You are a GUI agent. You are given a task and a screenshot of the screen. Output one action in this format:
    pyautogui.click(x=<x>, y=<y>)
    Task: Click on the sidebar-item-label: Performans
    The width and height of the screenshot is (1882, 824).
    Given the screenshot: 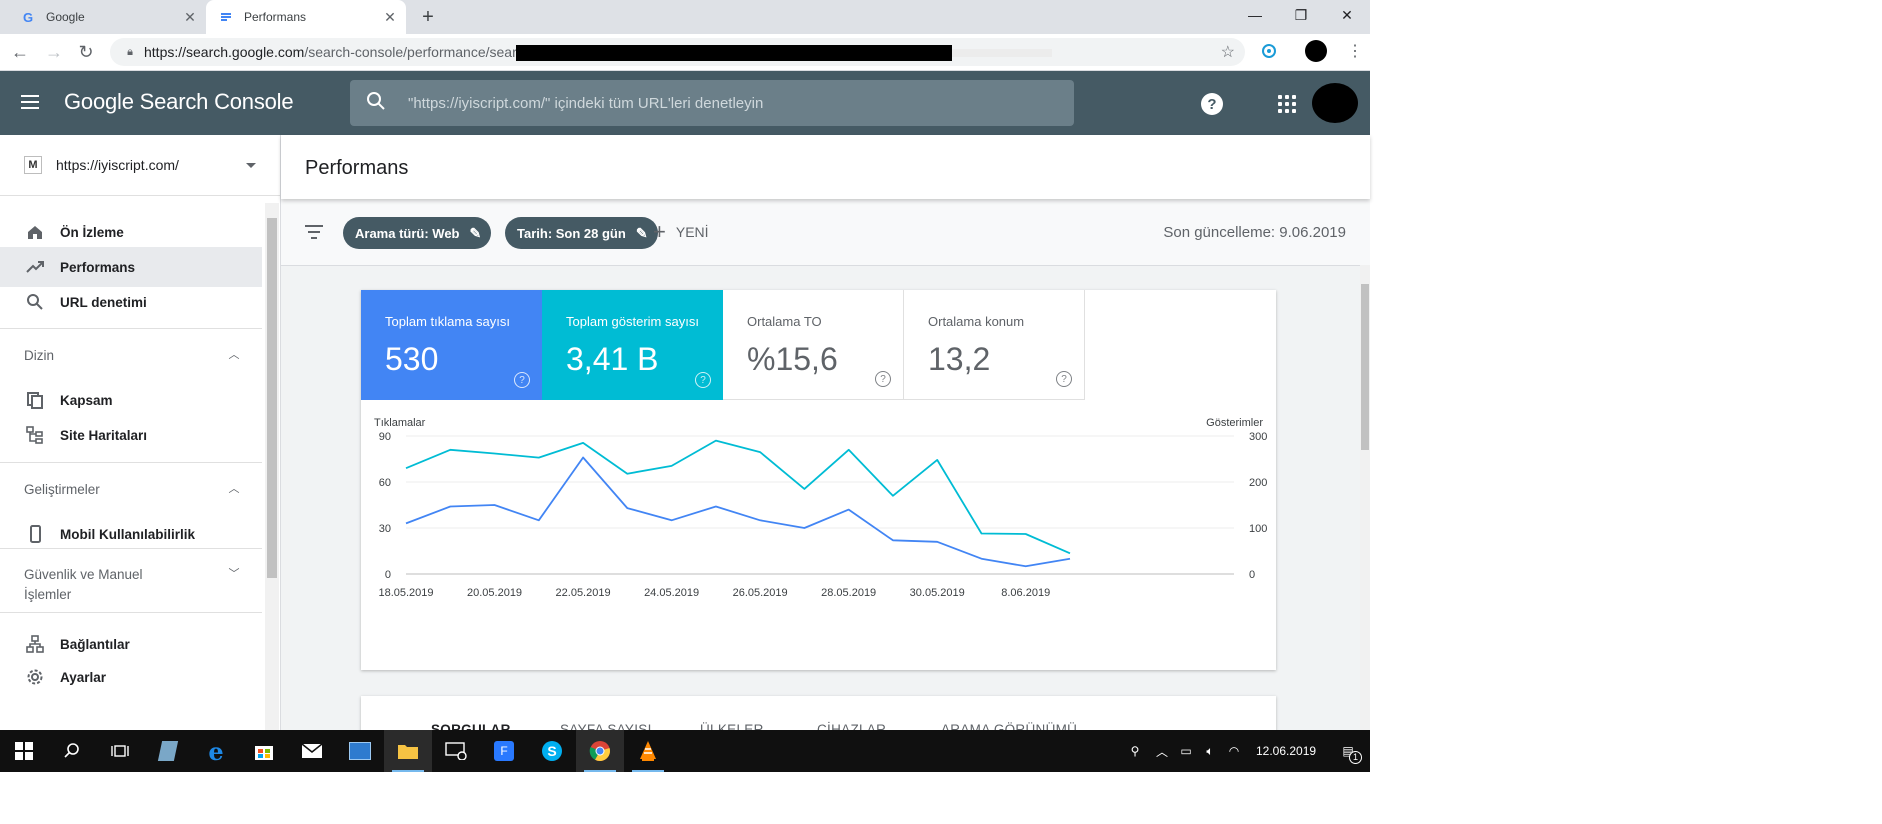 What is the action you would take?
    pyautogui.click(x=98, y=267)
    